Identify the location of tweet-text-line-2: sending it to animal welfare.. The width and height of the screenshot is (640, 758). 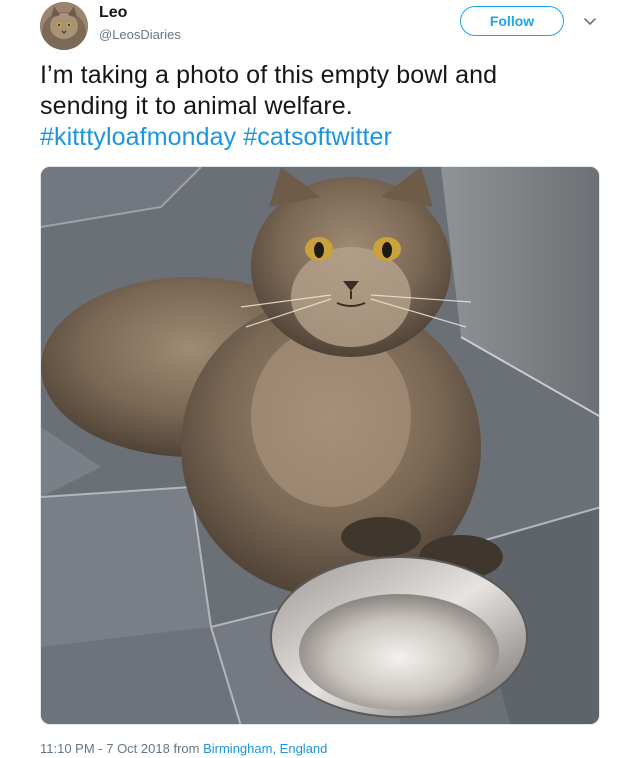
(196, 106).